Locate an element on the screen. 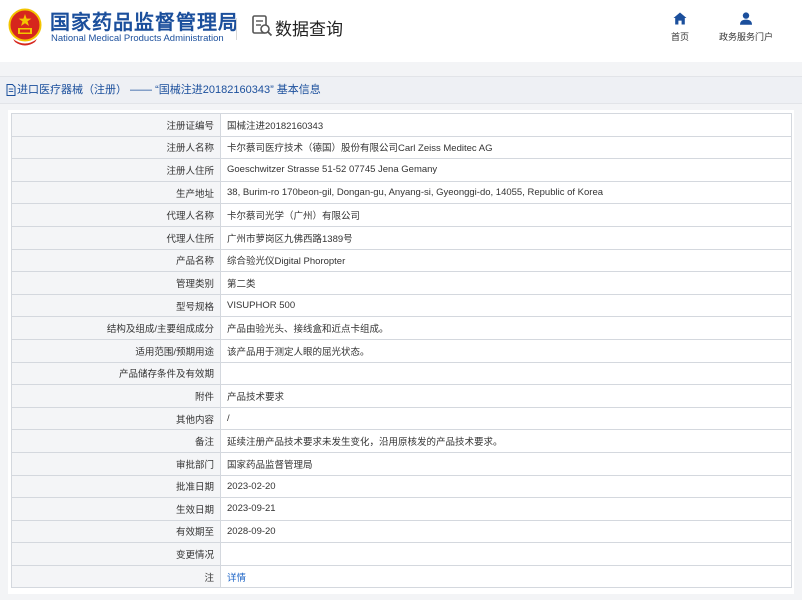 This screenshot has width=802, height=600. page-section-title: 数据查询 is located at coordinates (309, 29).